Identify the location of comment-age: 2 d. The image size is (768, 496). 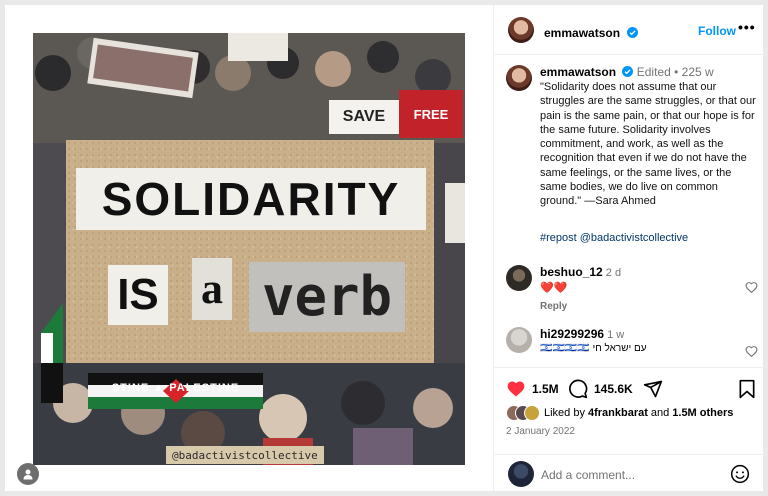
(613, 273).